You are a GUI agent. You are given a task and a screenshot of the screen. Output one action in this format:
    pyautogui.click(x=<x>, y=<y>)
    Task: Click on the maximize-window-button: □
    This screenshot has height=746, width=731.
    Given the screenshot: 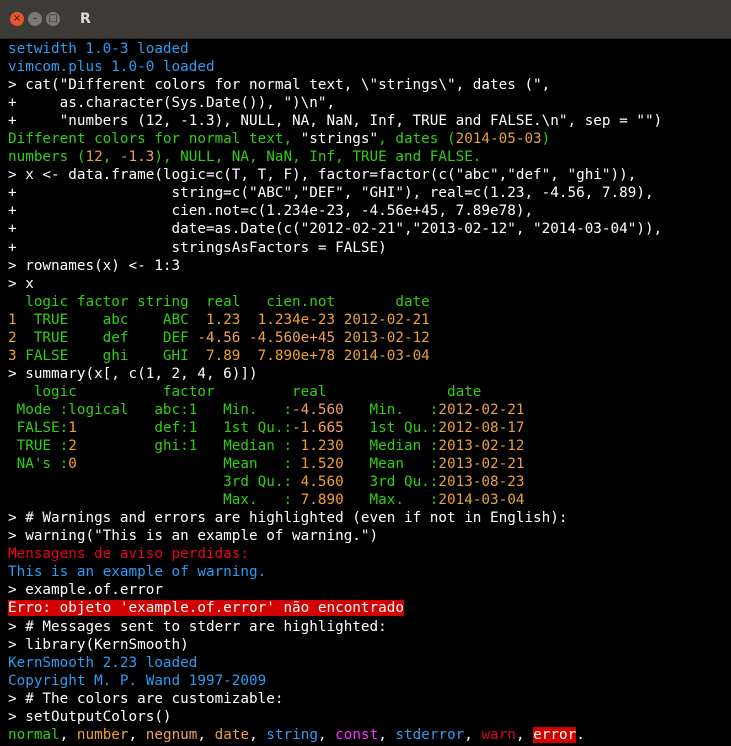 What is the action you would take?
    pyautogui.click(x=53, y=19)
    